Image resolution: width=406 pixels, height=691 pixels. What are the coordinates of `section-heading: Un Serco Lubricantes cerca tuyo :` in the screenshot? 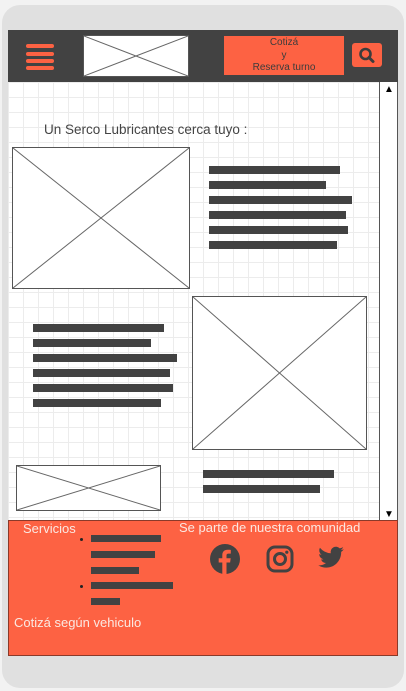 It's located at (146, 129).